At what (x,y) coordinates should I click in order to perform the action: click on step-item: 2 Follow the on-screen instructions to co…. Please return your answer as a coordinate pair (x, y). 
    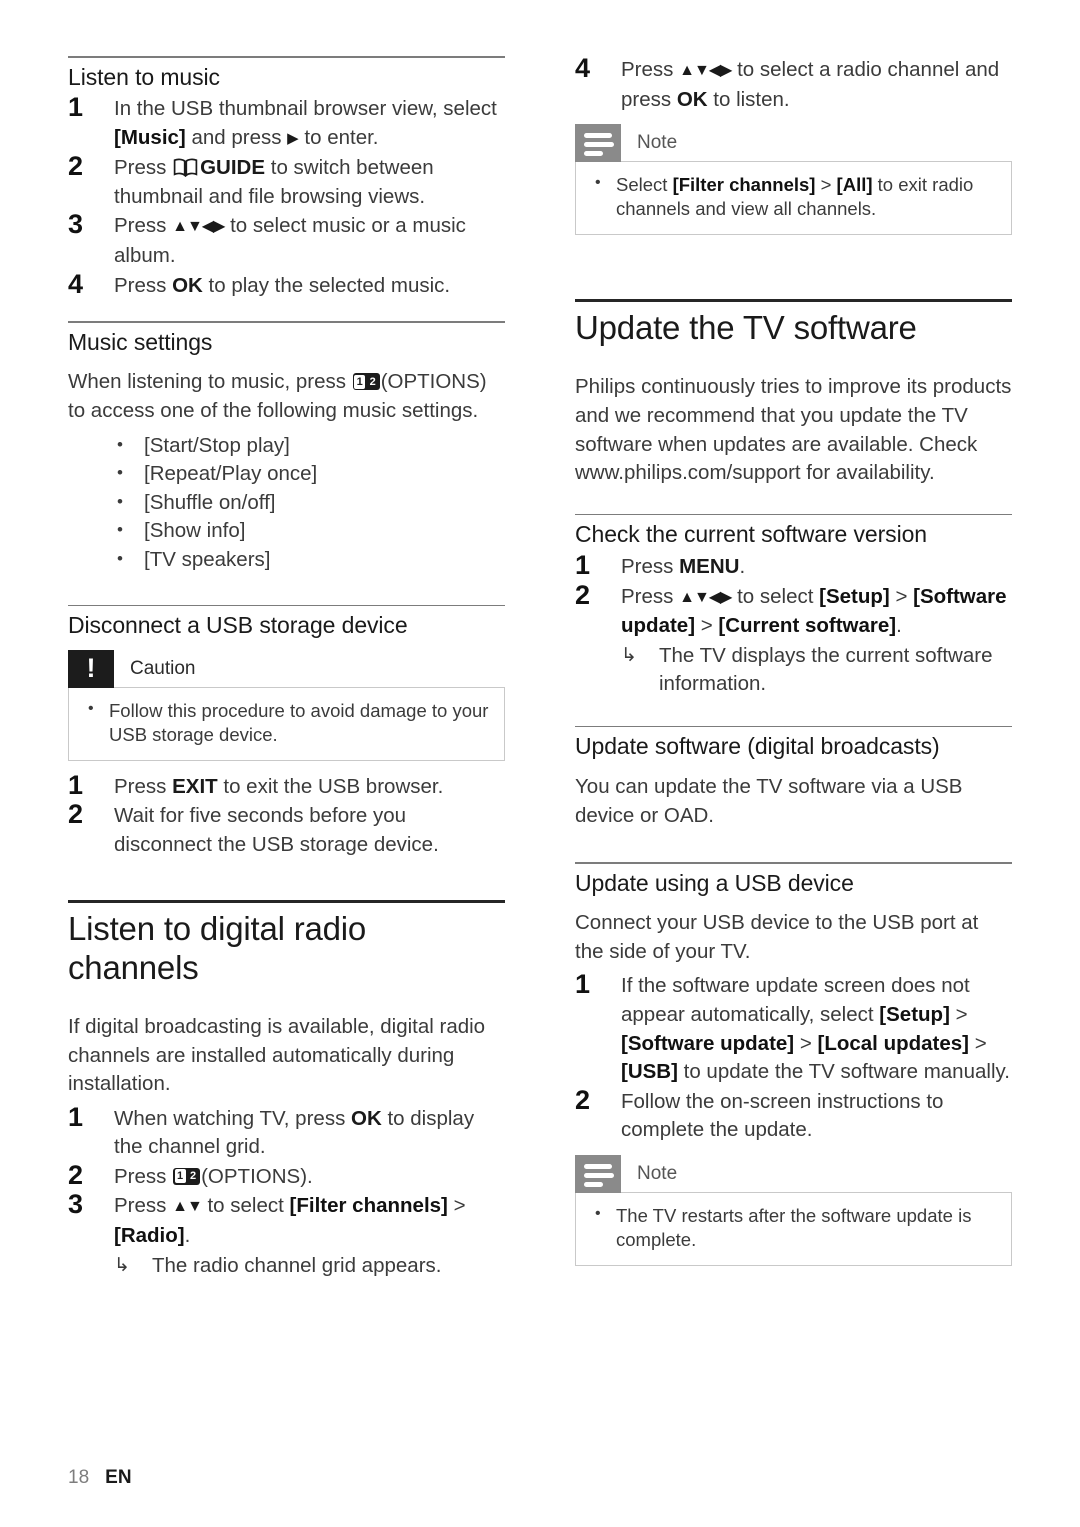
    Looking at the image, I should click on (793, 1114).